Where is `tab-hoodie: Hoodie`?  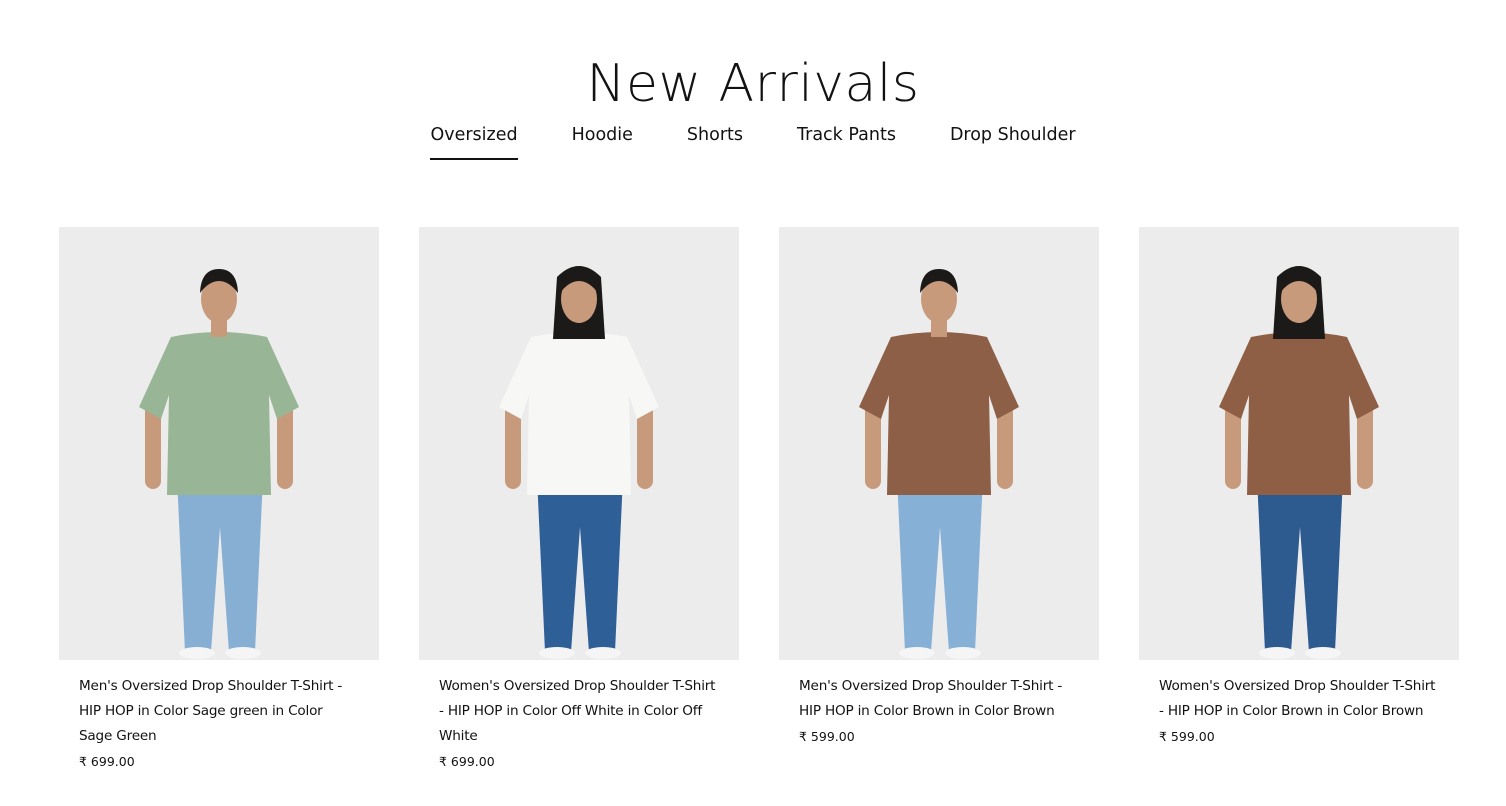
tab-hoodie: Hoodie is located at coordinates (602, 139).